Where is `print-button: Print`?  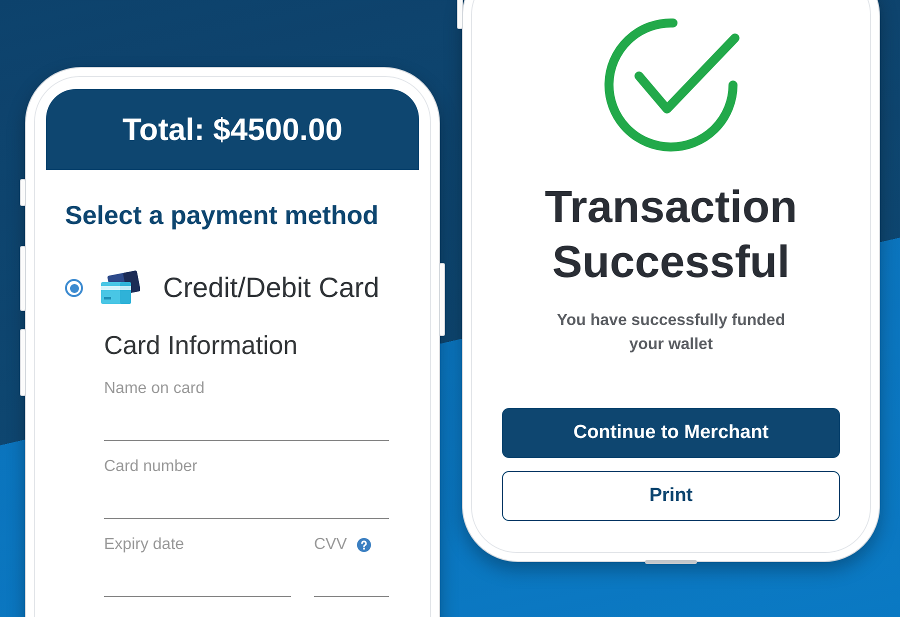 print-button: Print is located at coordinates (671, 496).